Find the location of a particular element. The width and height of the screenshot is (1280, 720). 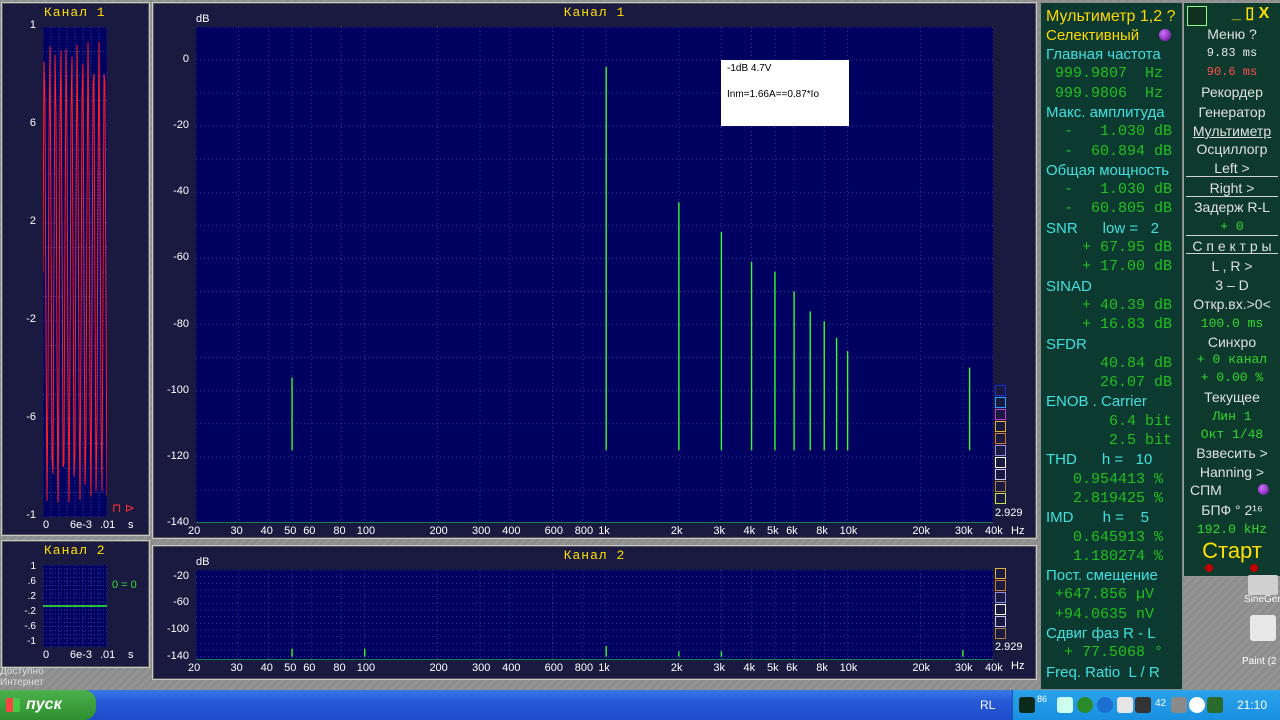

multimeter-title: Мультиметр 1,2 ? is located at coordinates (1111, 17).